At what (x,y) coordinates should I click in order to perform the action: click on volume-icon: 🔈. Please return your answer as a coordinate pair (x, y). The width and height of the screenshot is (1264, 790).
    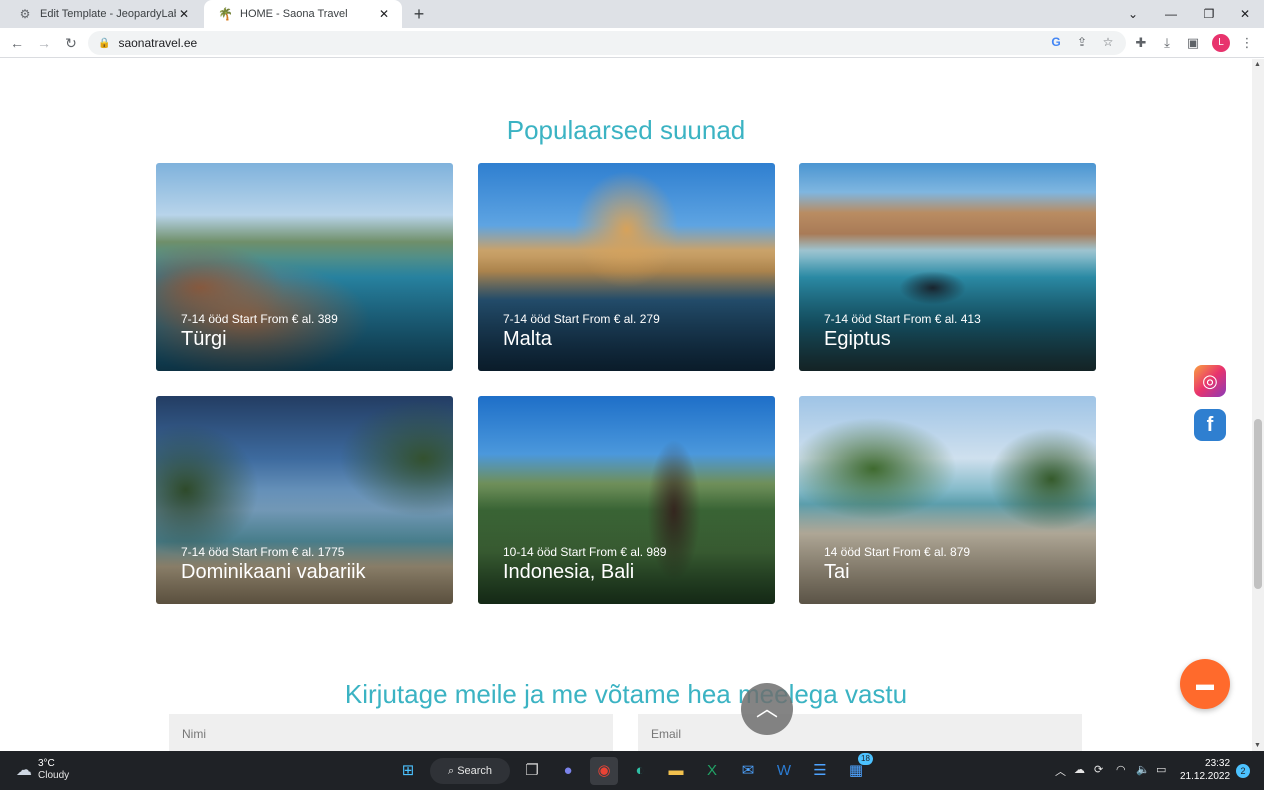
    Looking at the image, I should click on (1143, 769).